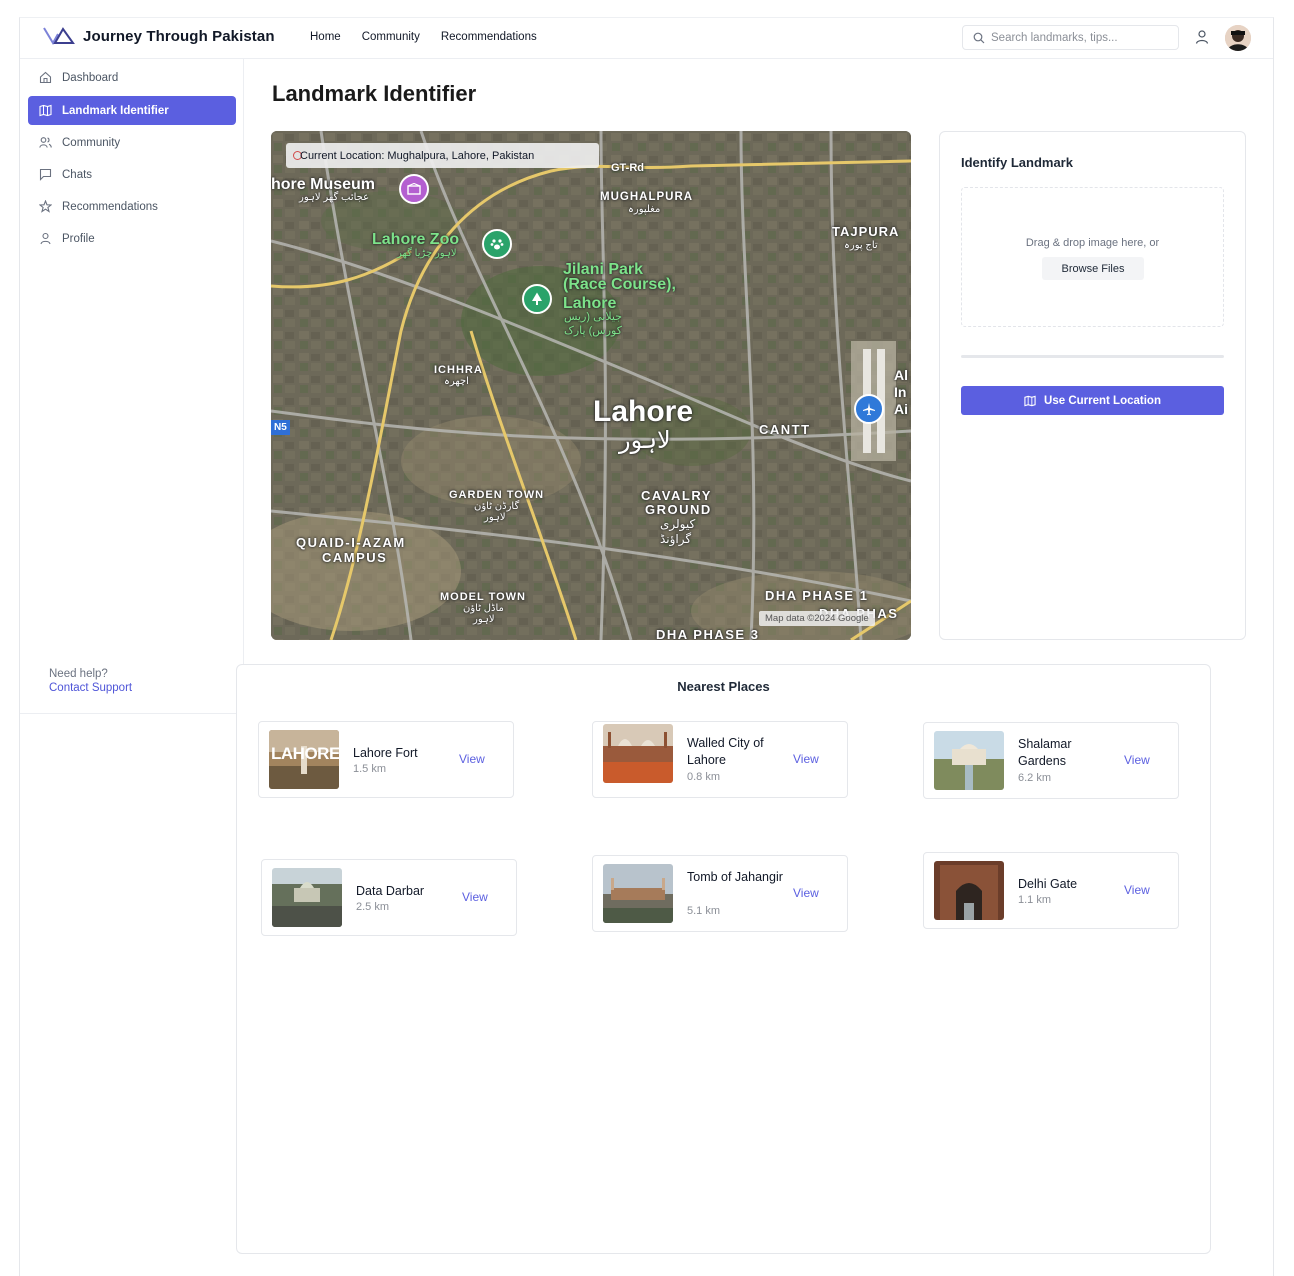 This screenshot has width=1294, height=1276. Describe the element at coordinates (110, 206) in the screenshot. I see `sidebar-item-label: Recommendations` at that location.